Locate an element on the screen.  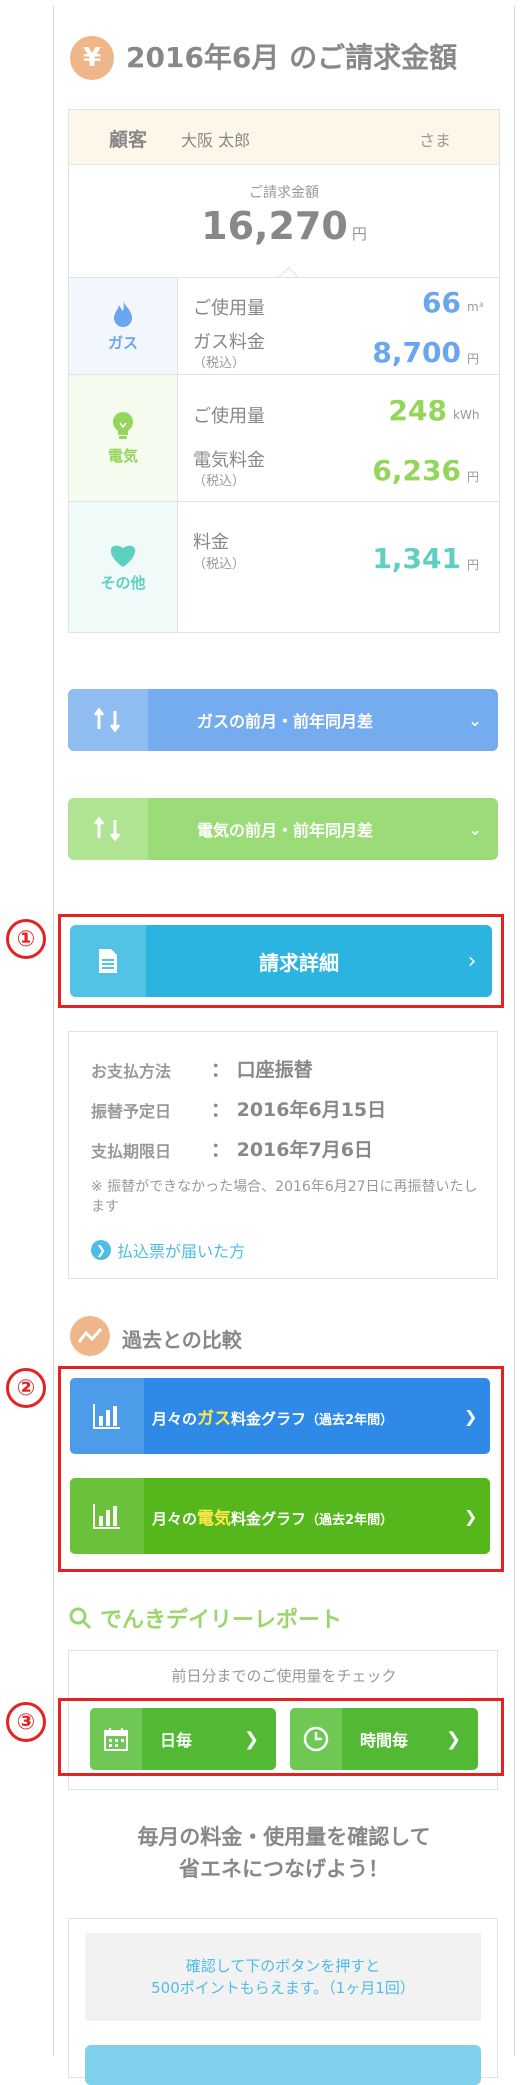
chevron-right-icon: › is located at coordinates (472, 961).